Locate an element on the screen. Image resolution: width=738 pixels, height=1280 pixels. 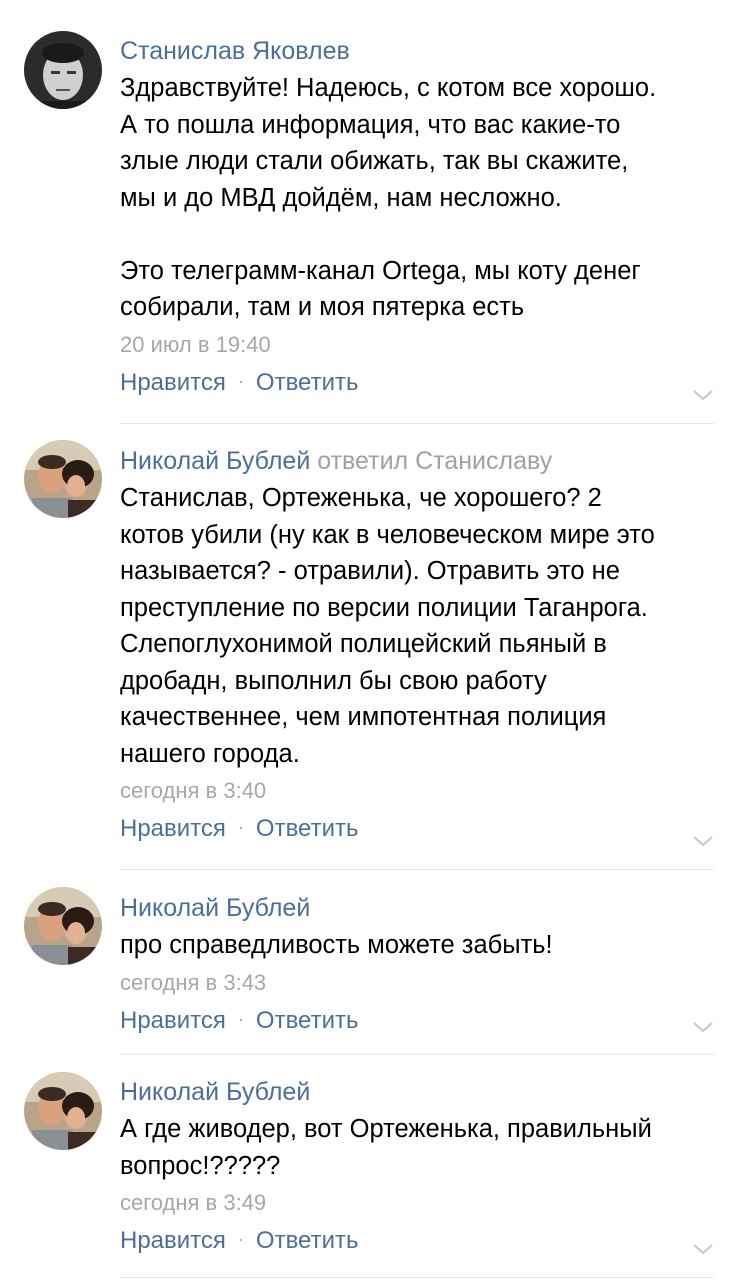
comment-timestamp: сегодня в 3:40 is located at coordinates (193, 790).